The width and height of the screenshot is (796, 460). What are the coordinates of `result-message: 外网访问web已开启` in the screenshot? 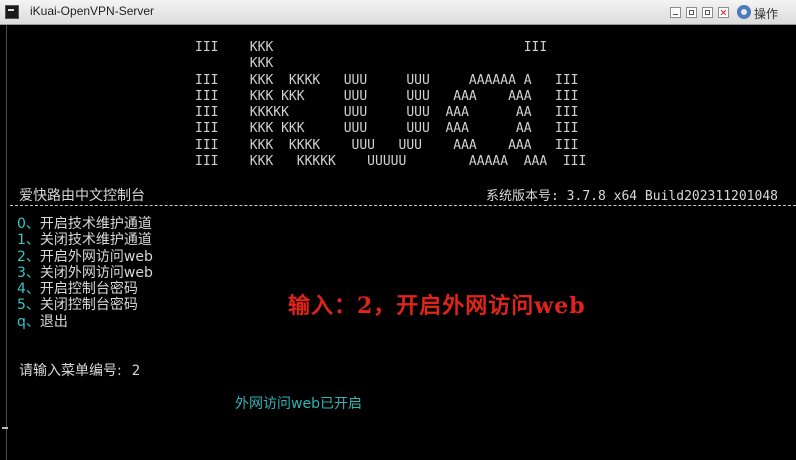 It's located at (298, 404).